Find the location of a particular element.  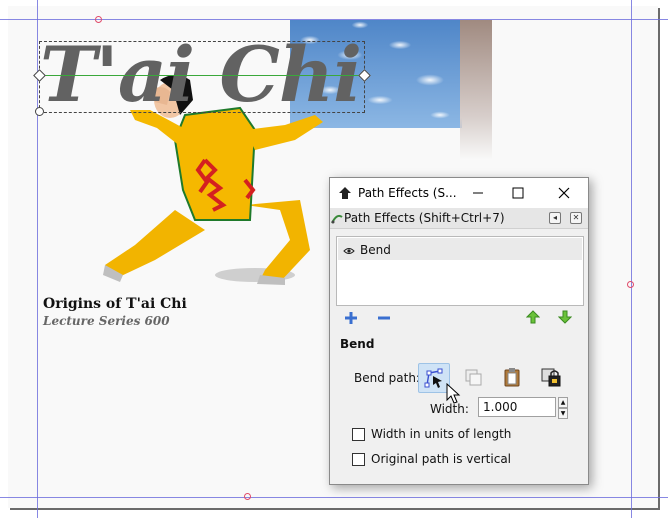

close-button is located at coordinates (564, 193).